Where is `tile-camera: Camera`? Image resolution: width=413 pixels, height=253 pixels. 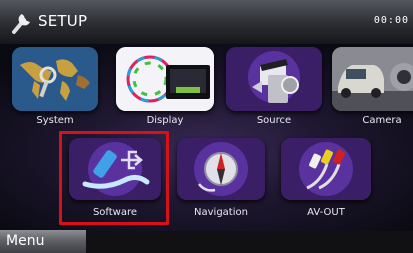 tile-camera: Camera is located at coordinates (372, 88).